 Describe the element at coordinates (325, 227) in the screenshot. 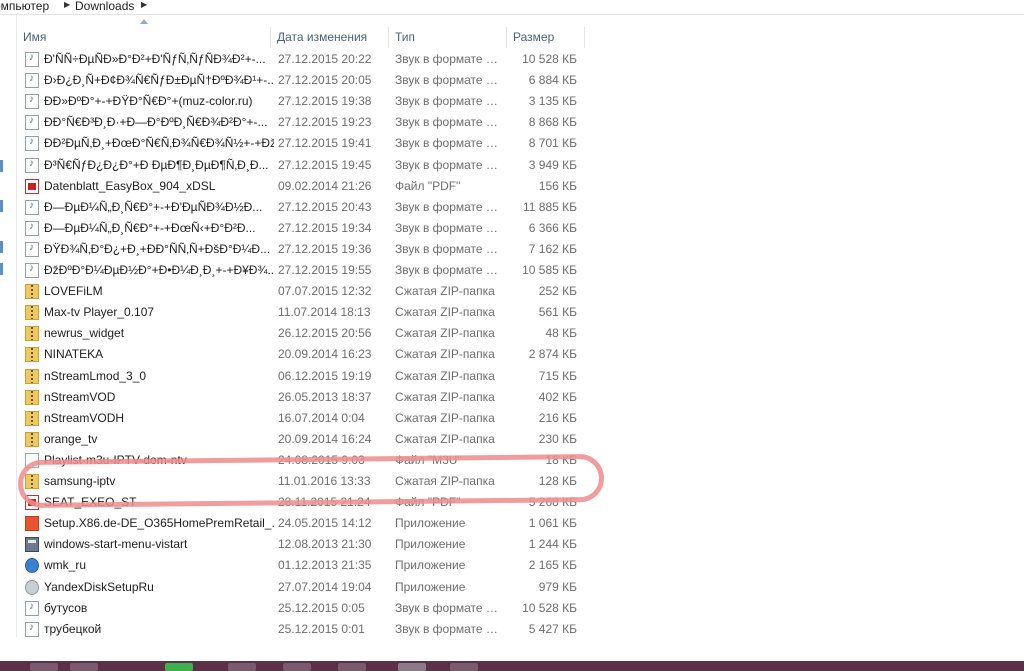

I see `file-date: 27.12.2015 19:34` at that location.